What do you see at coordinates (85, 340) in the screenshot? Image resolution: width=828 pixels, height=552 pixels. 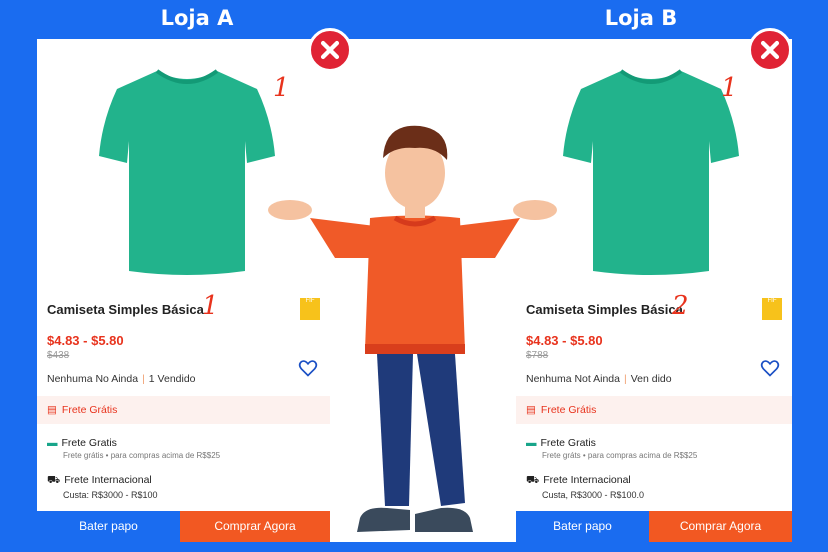 I see `price: $4.83 - $5.80` at bounding box center [85, 340].